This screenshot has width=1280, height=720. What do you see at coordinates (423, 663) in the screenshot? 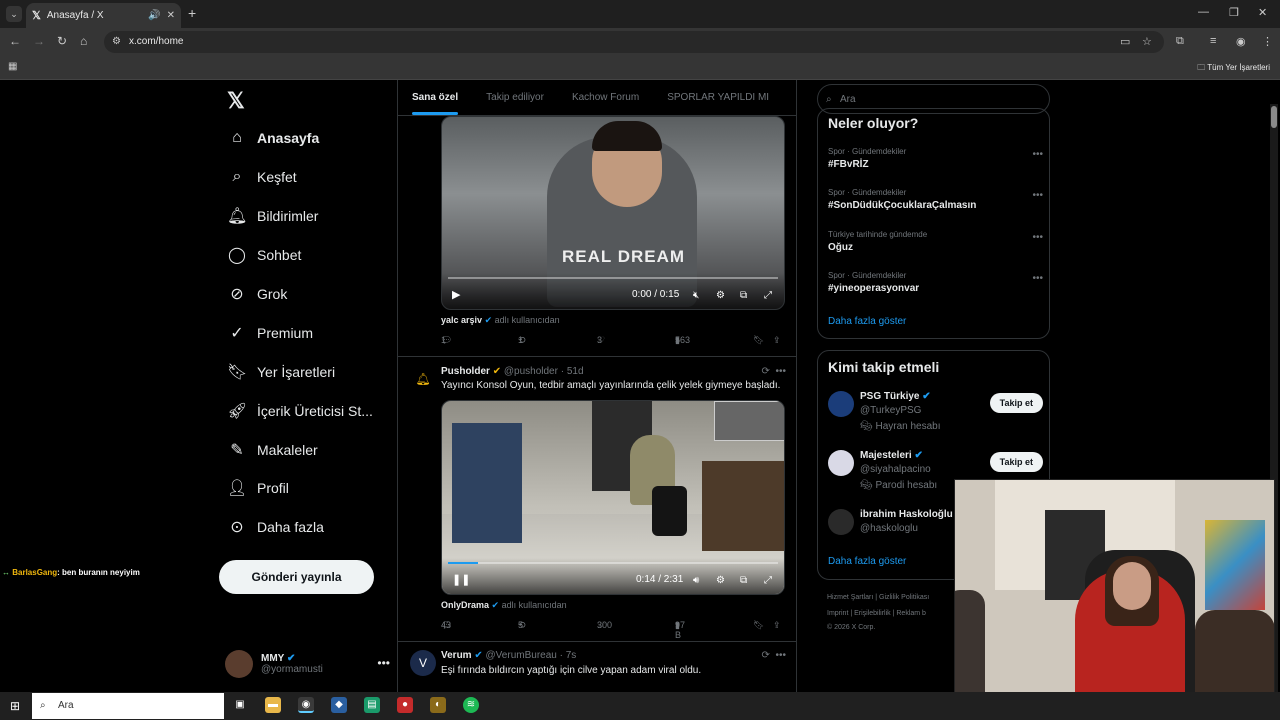
I see `verum-avatar: V` at bounding box center [423, 663].